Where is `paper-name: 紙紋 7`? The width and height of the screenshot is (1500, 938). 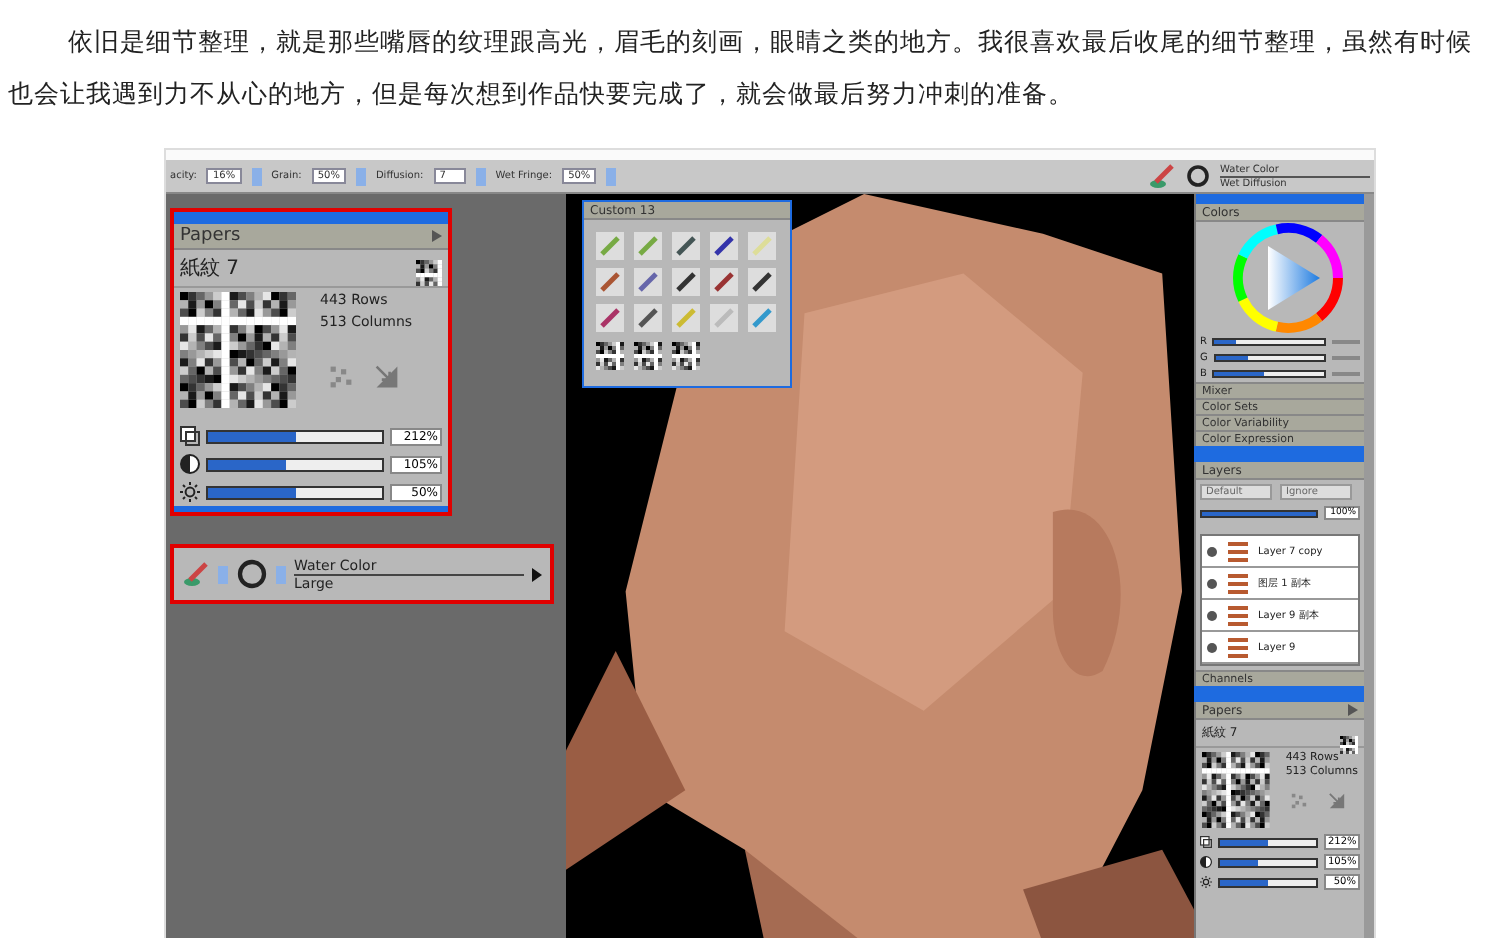
paper-name: 紙紋 7 is located at coordinates (210, 269).